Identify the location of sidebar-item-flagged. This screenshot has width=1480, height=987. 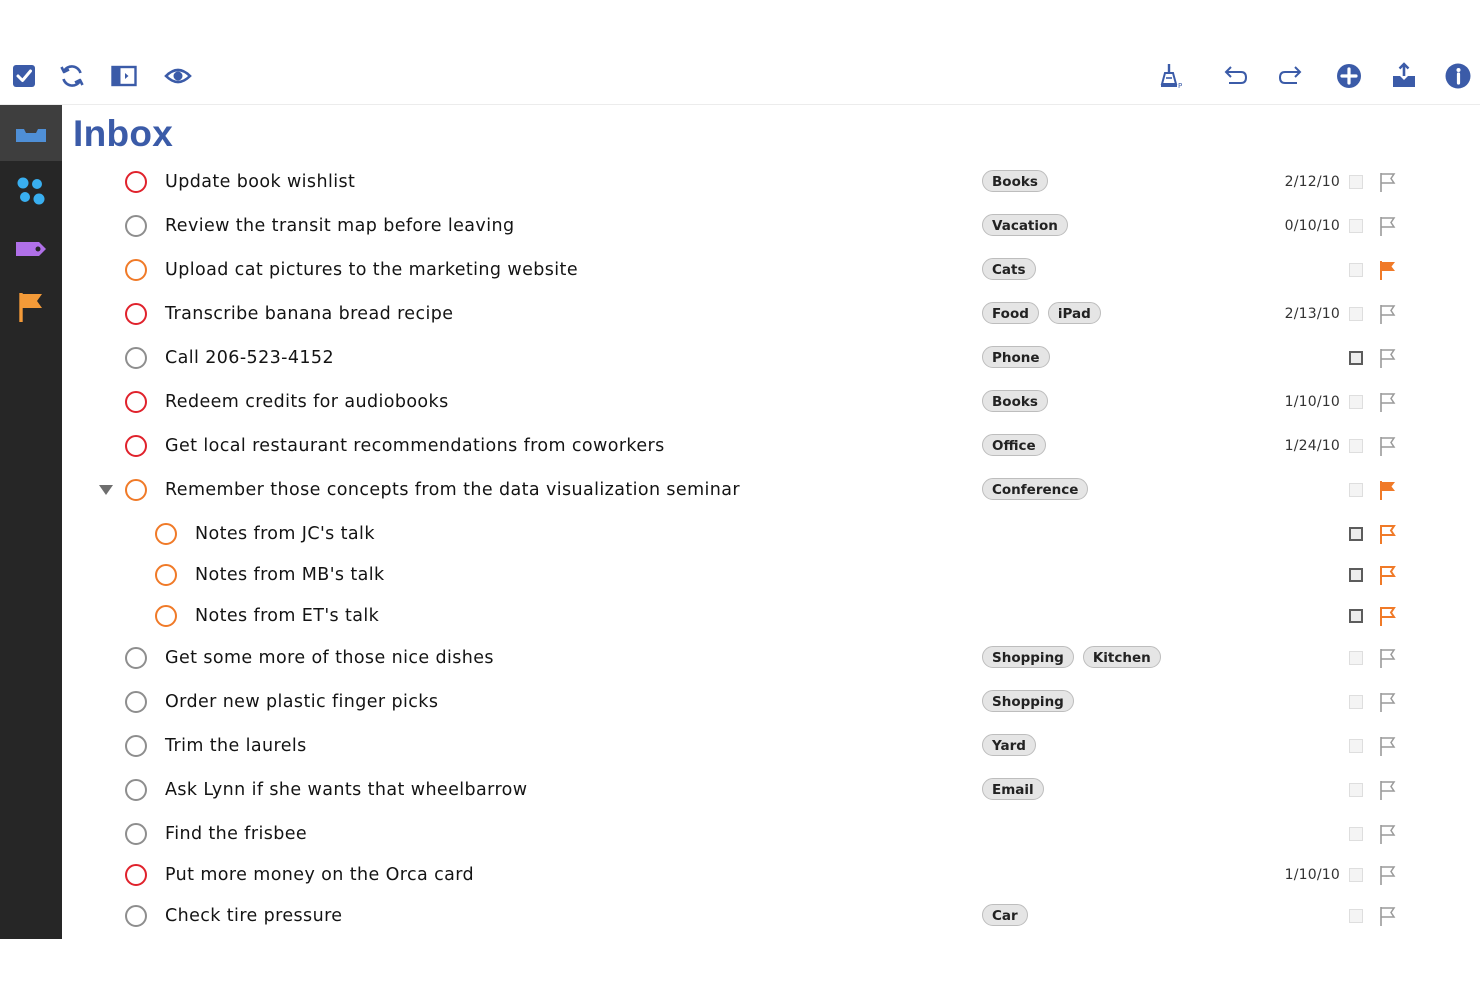
(31, 307).